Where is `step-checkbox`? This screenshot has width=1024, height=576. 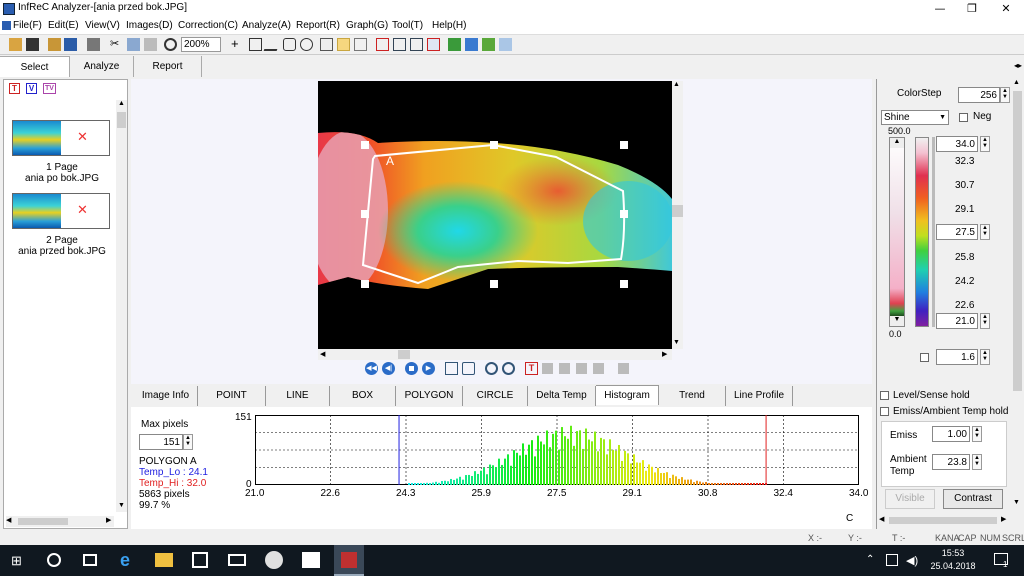
step-checkbox is located at coordinates (924, 357).